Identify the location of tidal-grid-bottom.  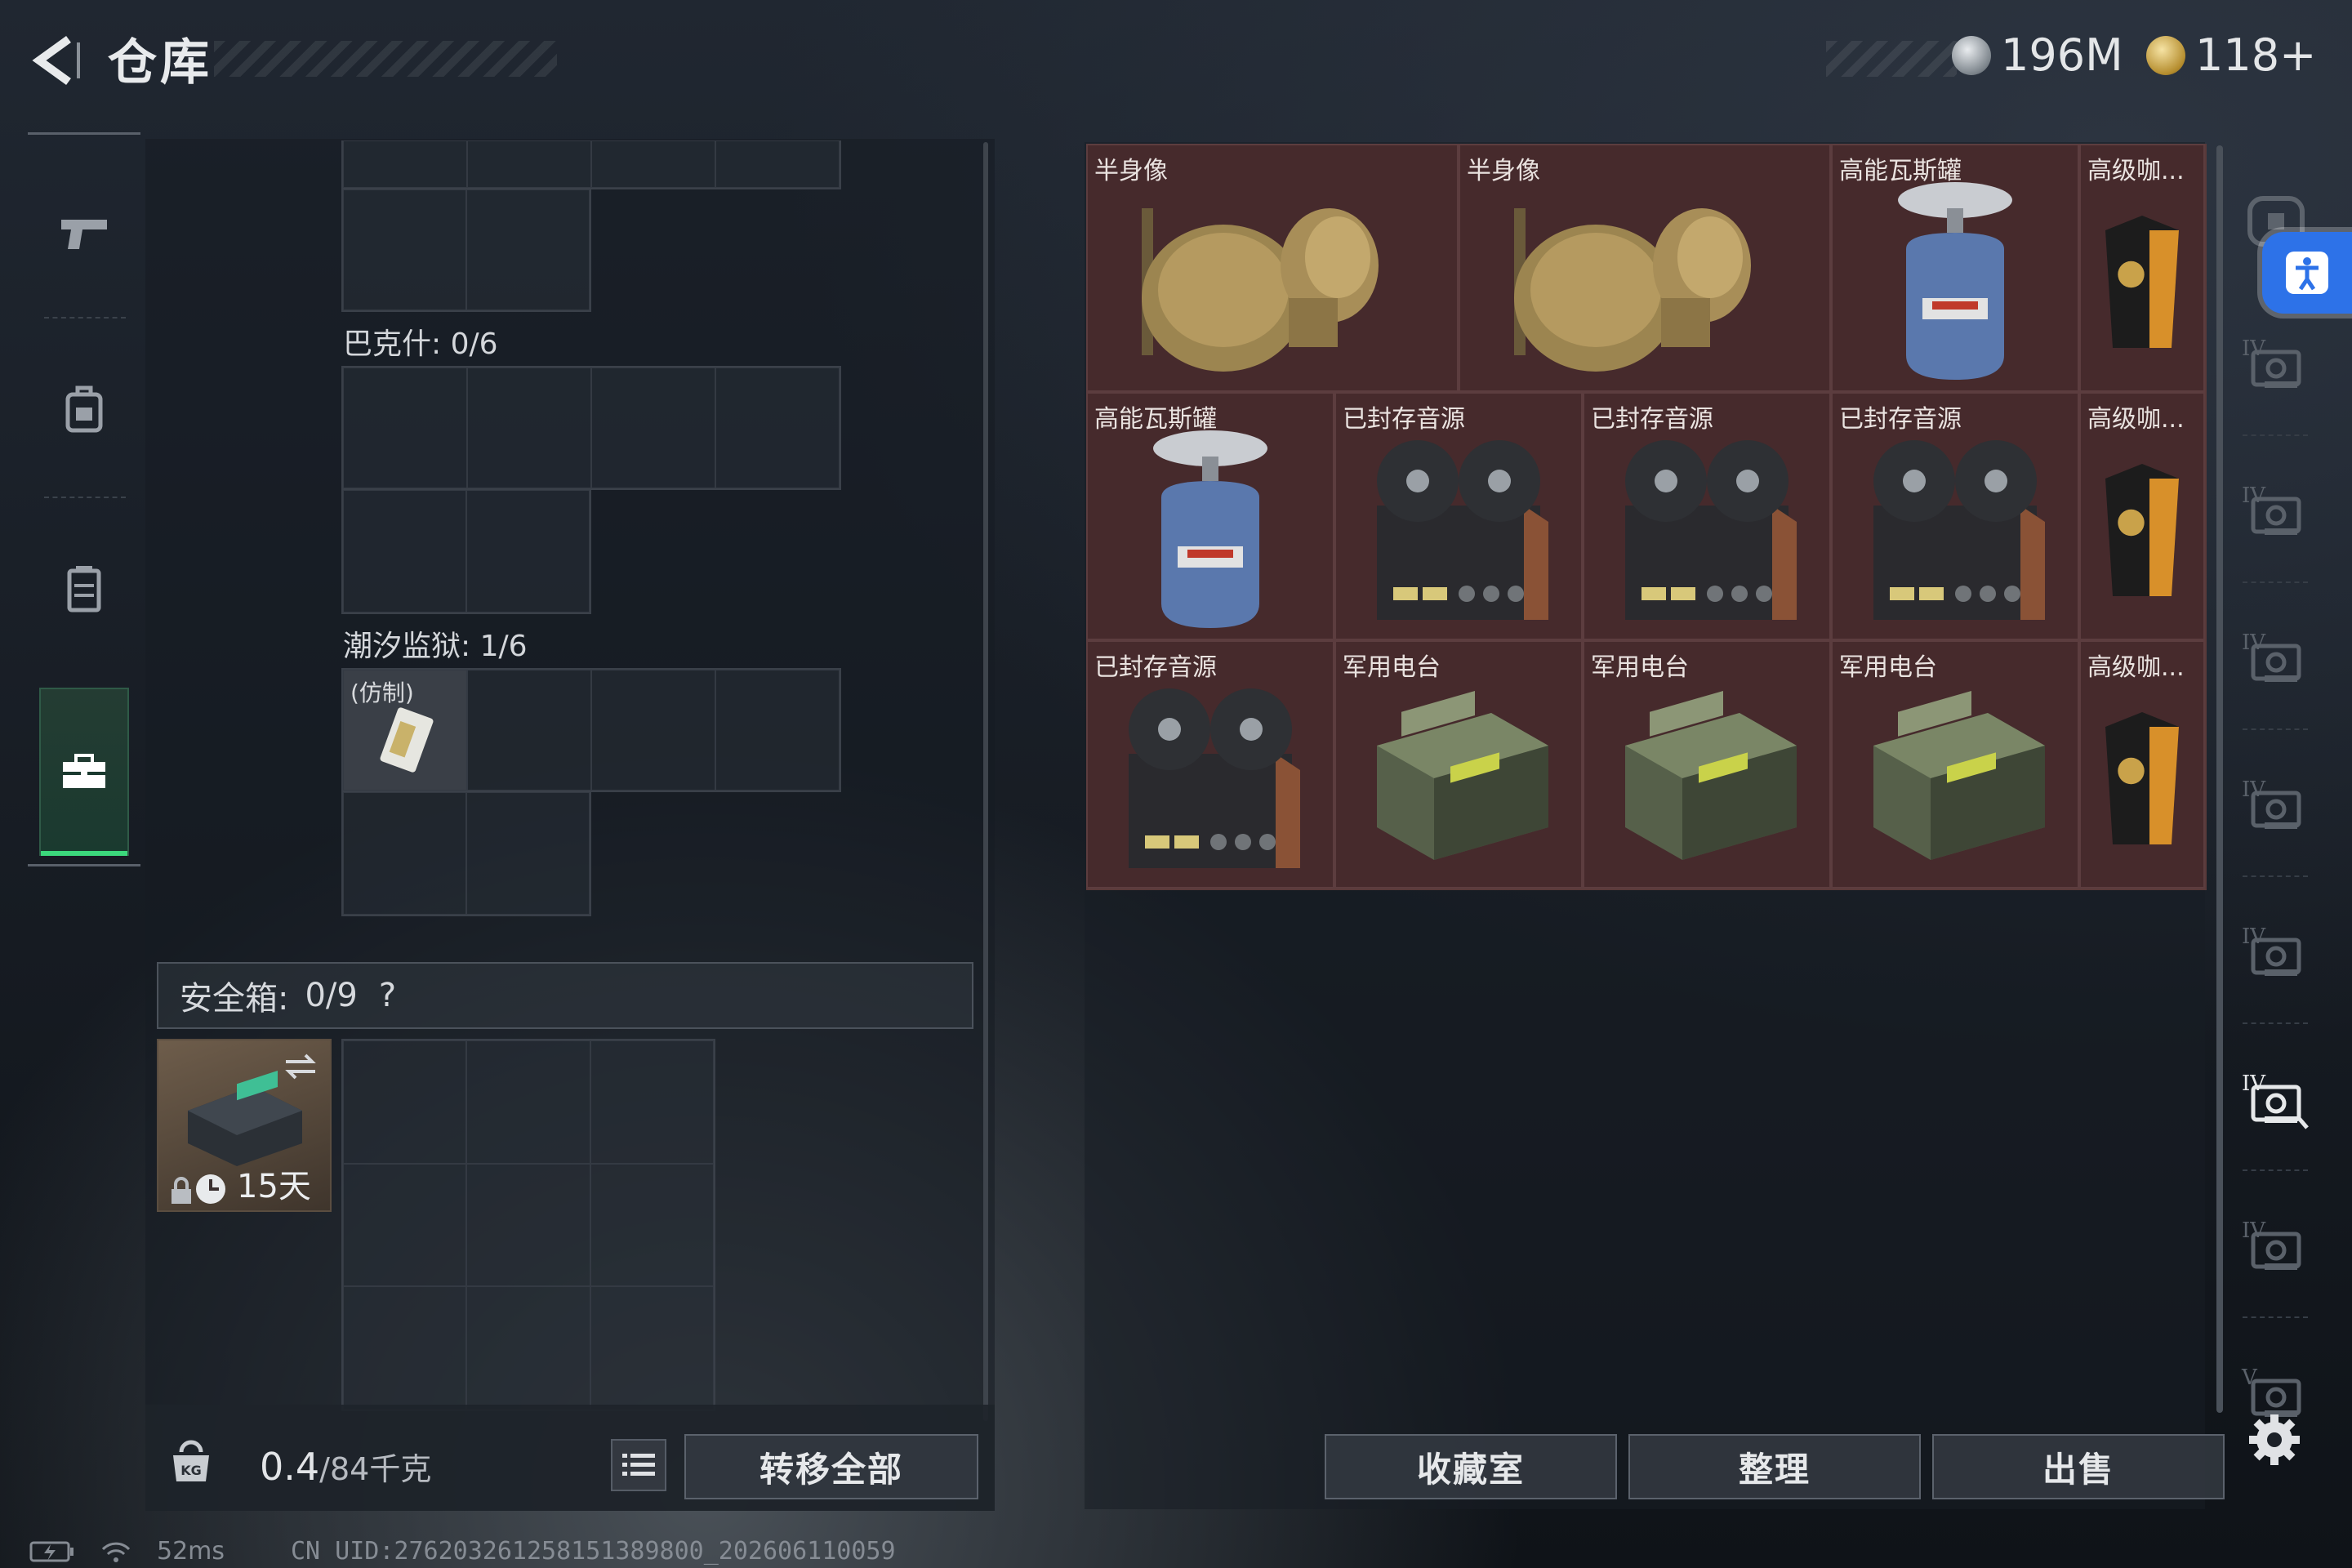
(466, 853).